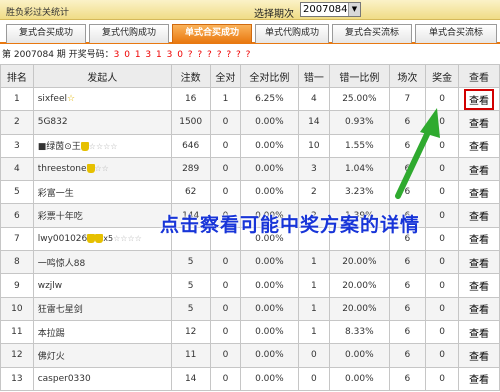 This screenshot has height=392, width=500. I want to click on initiator-cell: 彩富一生, so click(102, 192).